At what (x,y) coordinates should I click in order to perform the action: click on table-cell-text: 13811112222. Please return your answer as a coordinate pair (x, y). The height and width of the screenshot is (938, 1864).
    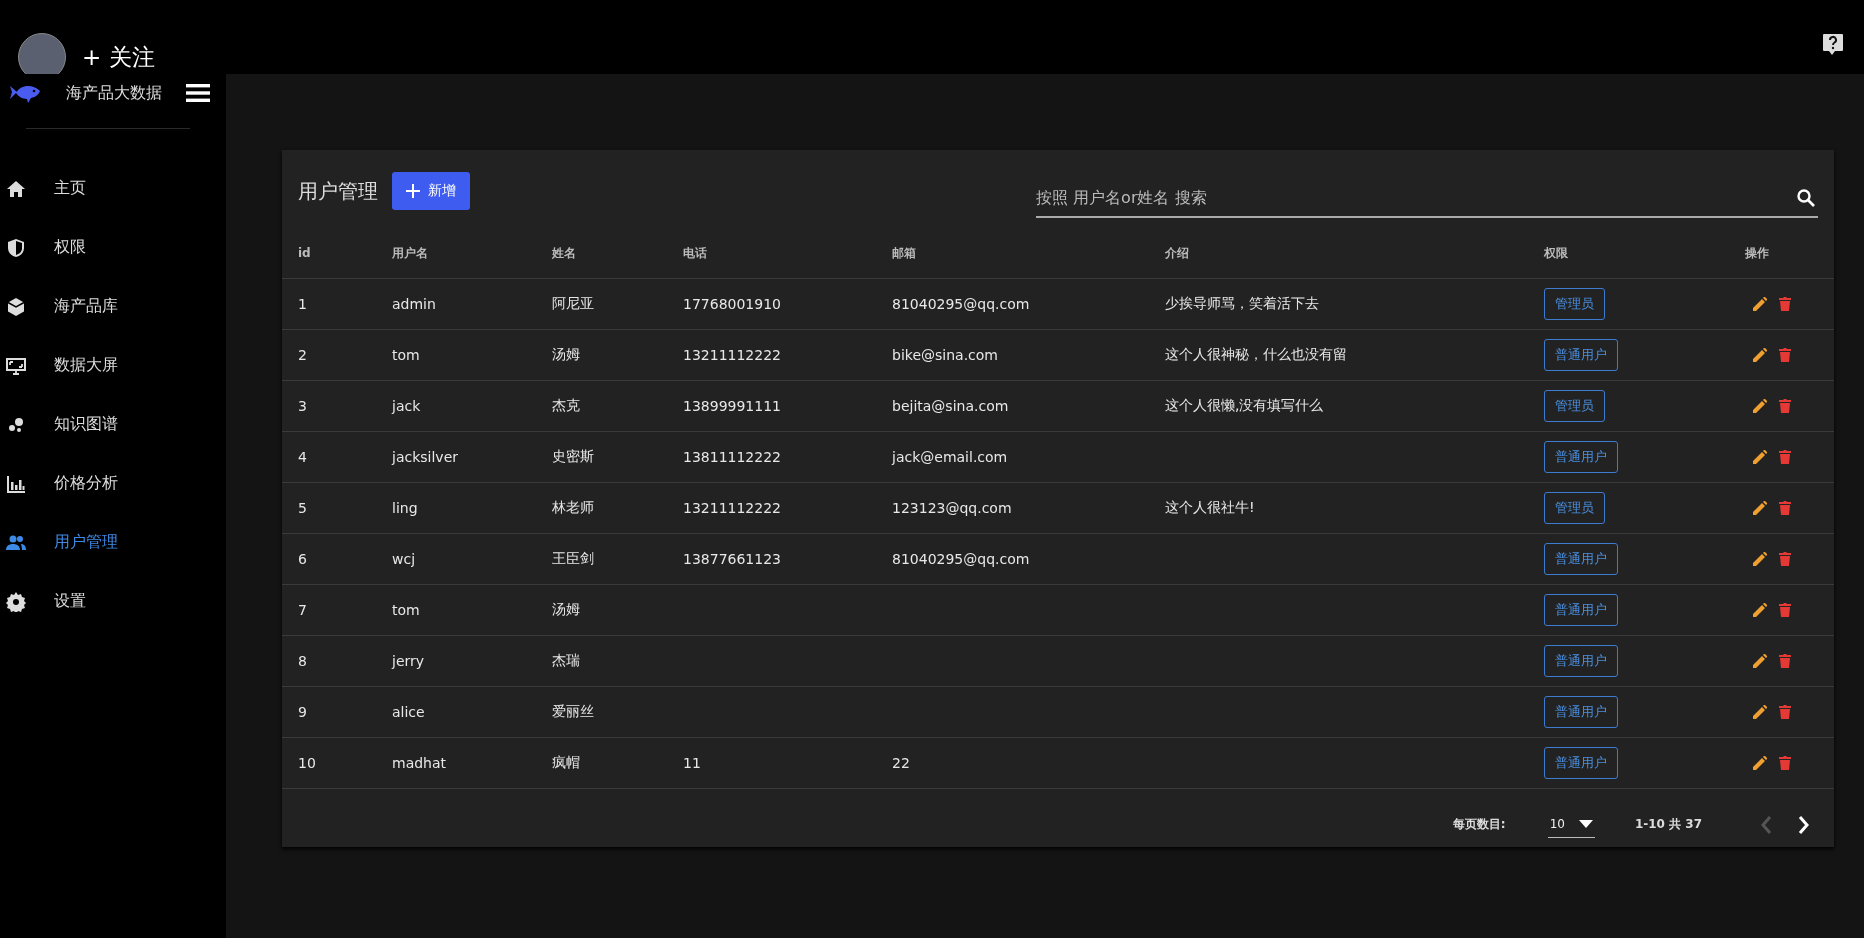
    Looking at the image, I should click on (732, 457).